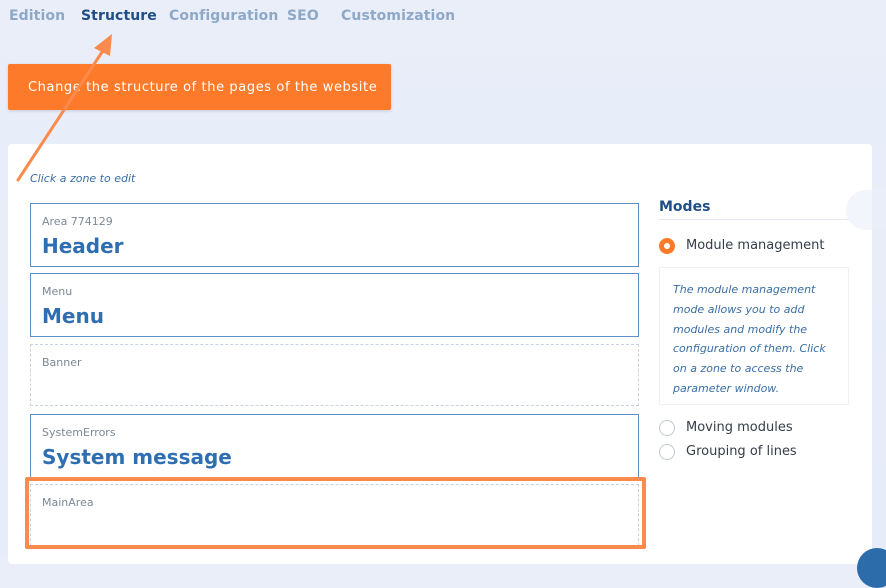  What do you see at coordinates (667, 246) in the screenshot?
I see `radio-selected-icon` at bounding box center [667, 246].